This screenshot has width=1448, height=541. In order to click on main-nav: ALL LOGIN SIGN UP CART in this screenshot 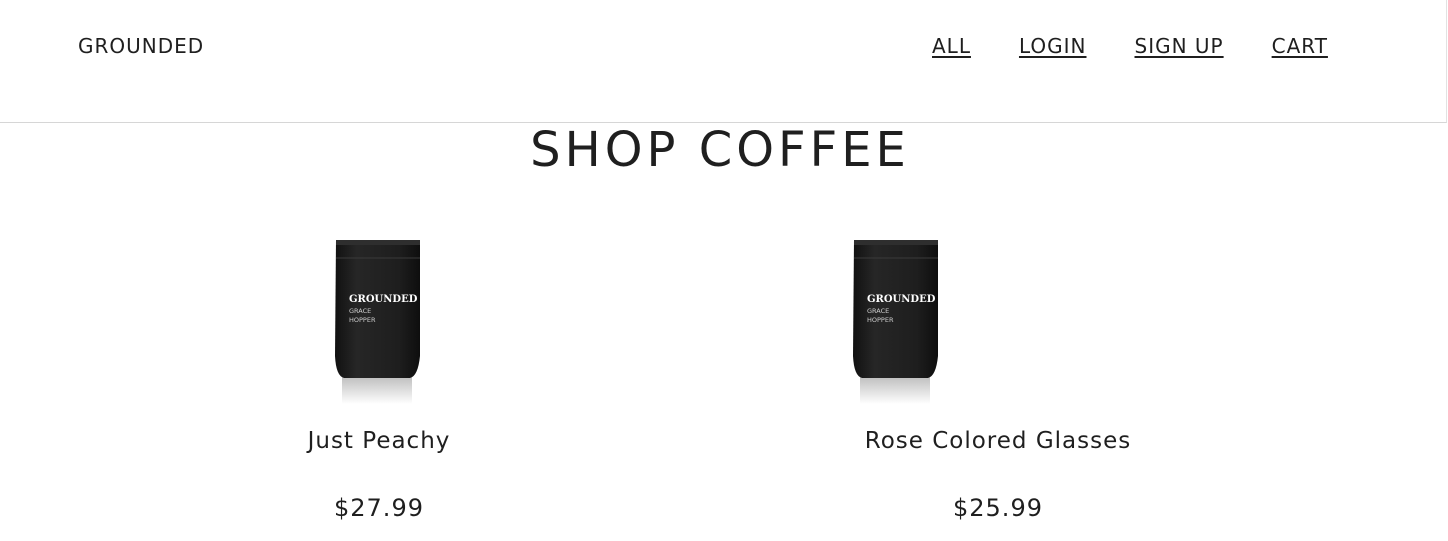, I will do `click(1130, 46)`.